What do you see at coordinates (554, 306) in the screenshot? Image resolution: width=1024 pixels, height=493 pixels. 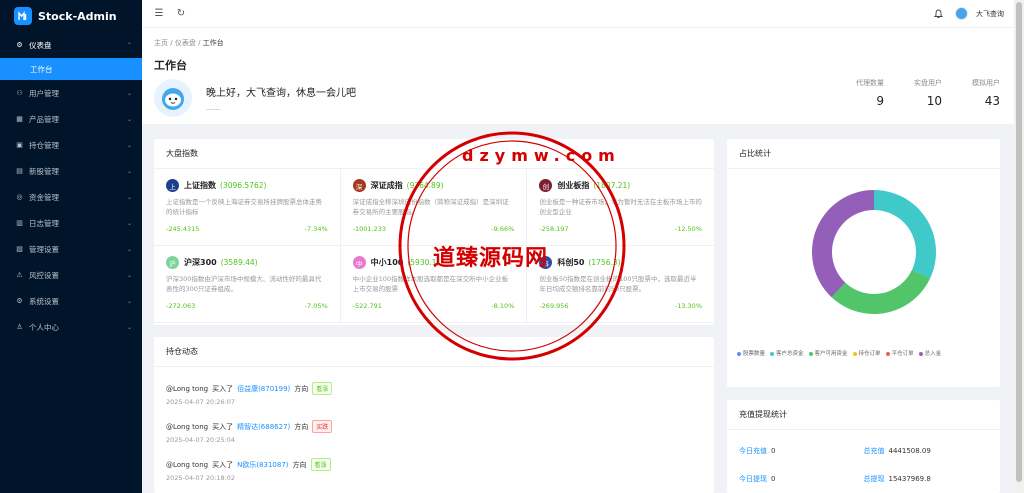 I see `index-change: -269.956` at bounding box center [554, 306].